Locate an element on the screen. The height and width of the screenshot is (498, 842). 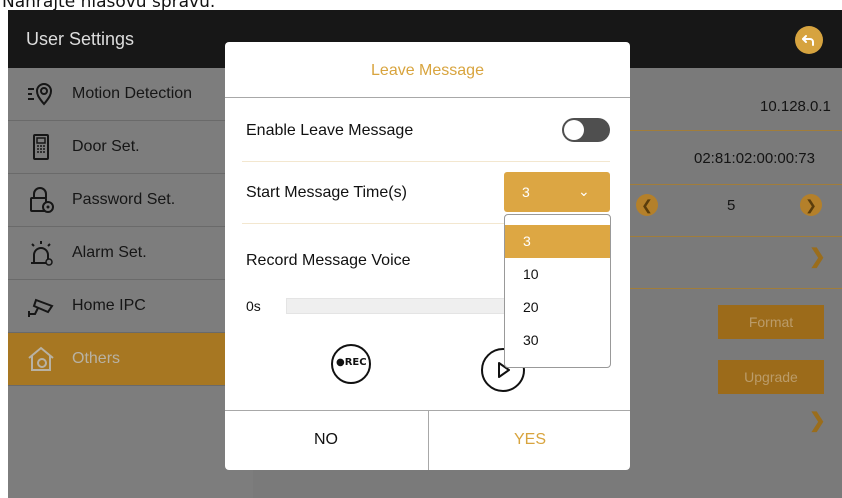
start-message-time-select: 3 ⌄ is located at coordinates (557, 192).